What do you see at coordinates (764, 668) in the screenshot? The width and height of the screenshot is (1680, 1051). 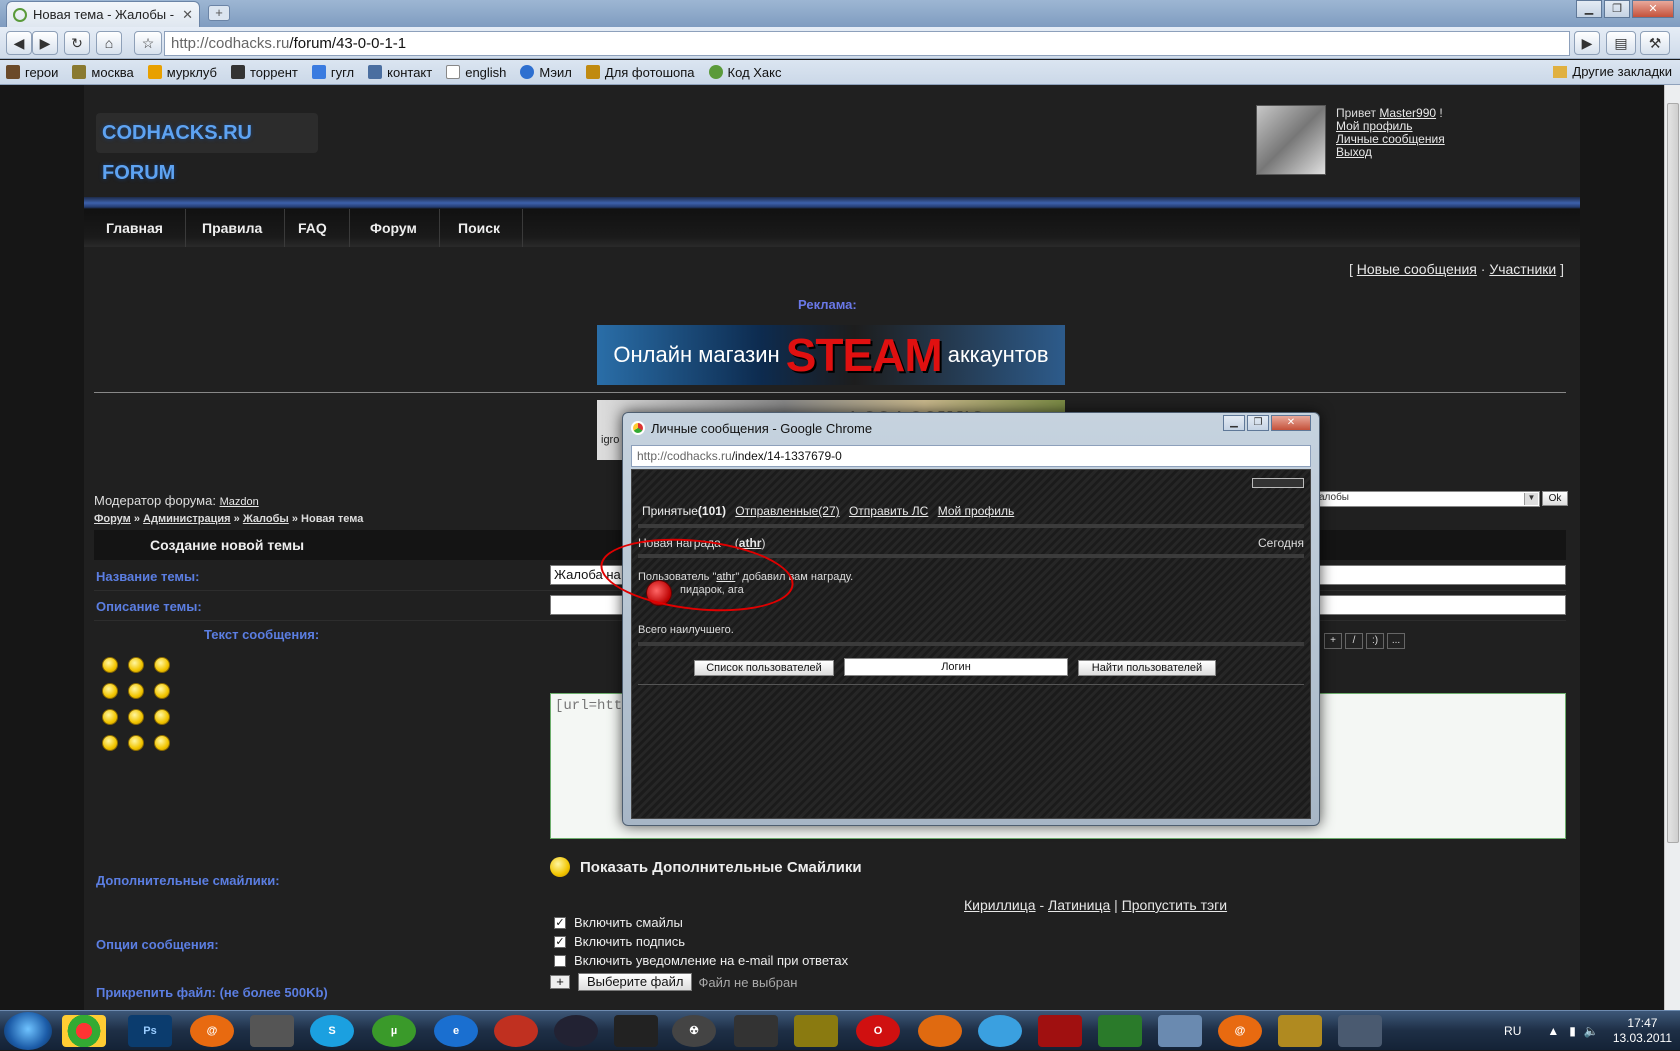 I see `user-list-button: Список пользователей` at bounding box center [764, 668].